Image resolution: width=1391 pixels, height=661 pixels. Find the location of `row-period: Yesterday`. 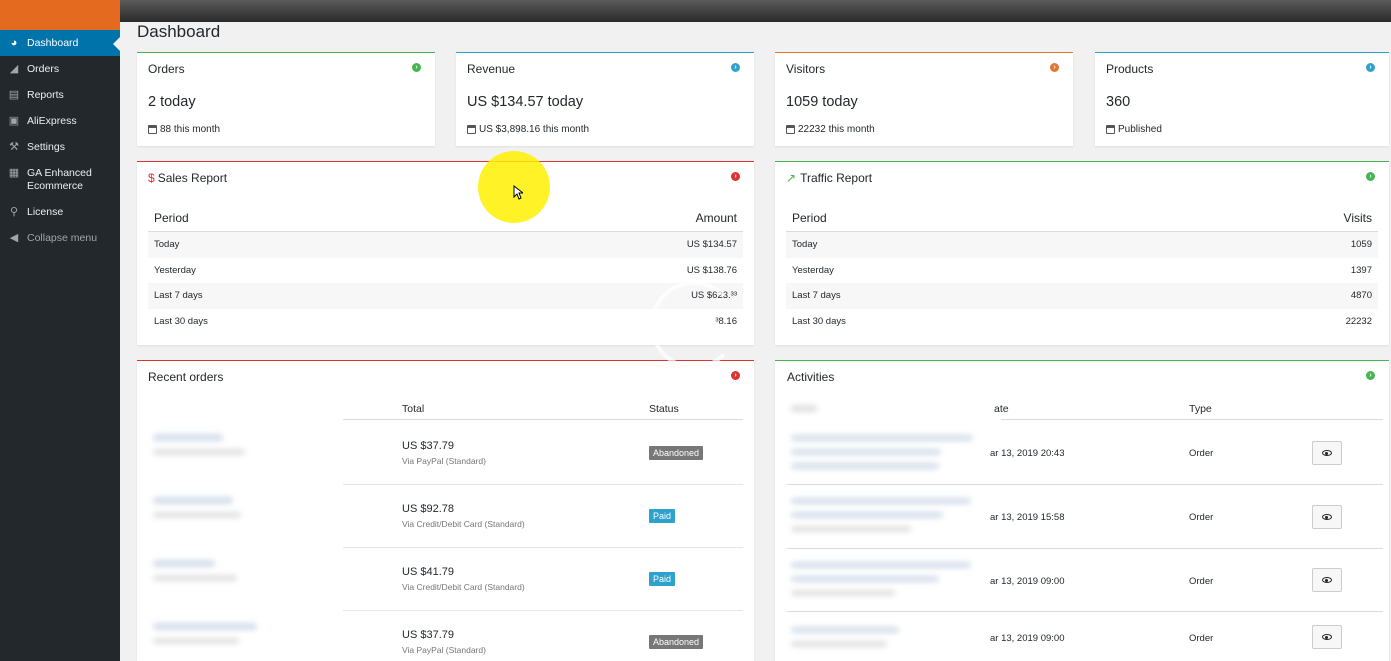

row-period: Yesterday is located at coordinates (813, 270).